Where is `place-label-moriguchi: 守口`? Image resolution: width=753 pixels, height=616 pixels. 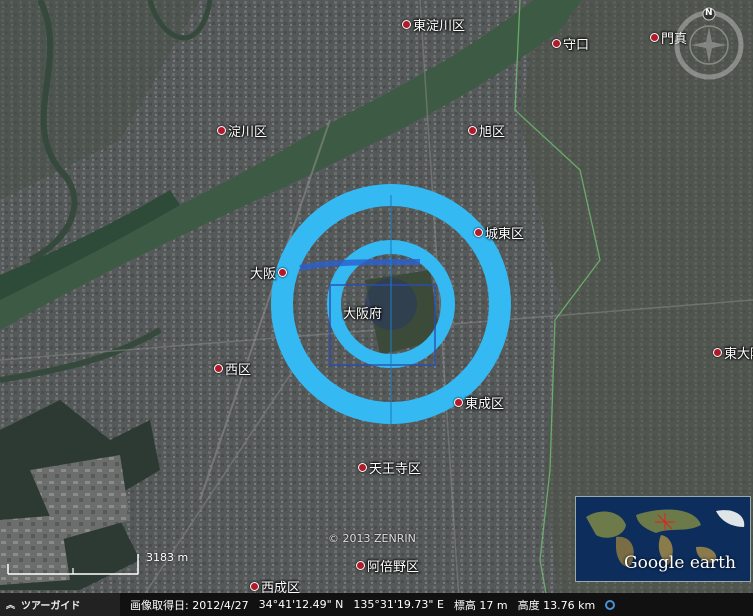 place-label-moriguchi: 守口 is located at coordinates (570, 43).